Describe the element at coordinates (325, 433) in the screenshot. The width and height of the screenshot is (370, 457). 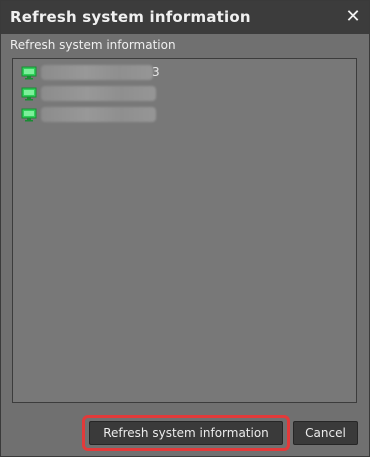
I see `cancel-button: Cancel` at that location.